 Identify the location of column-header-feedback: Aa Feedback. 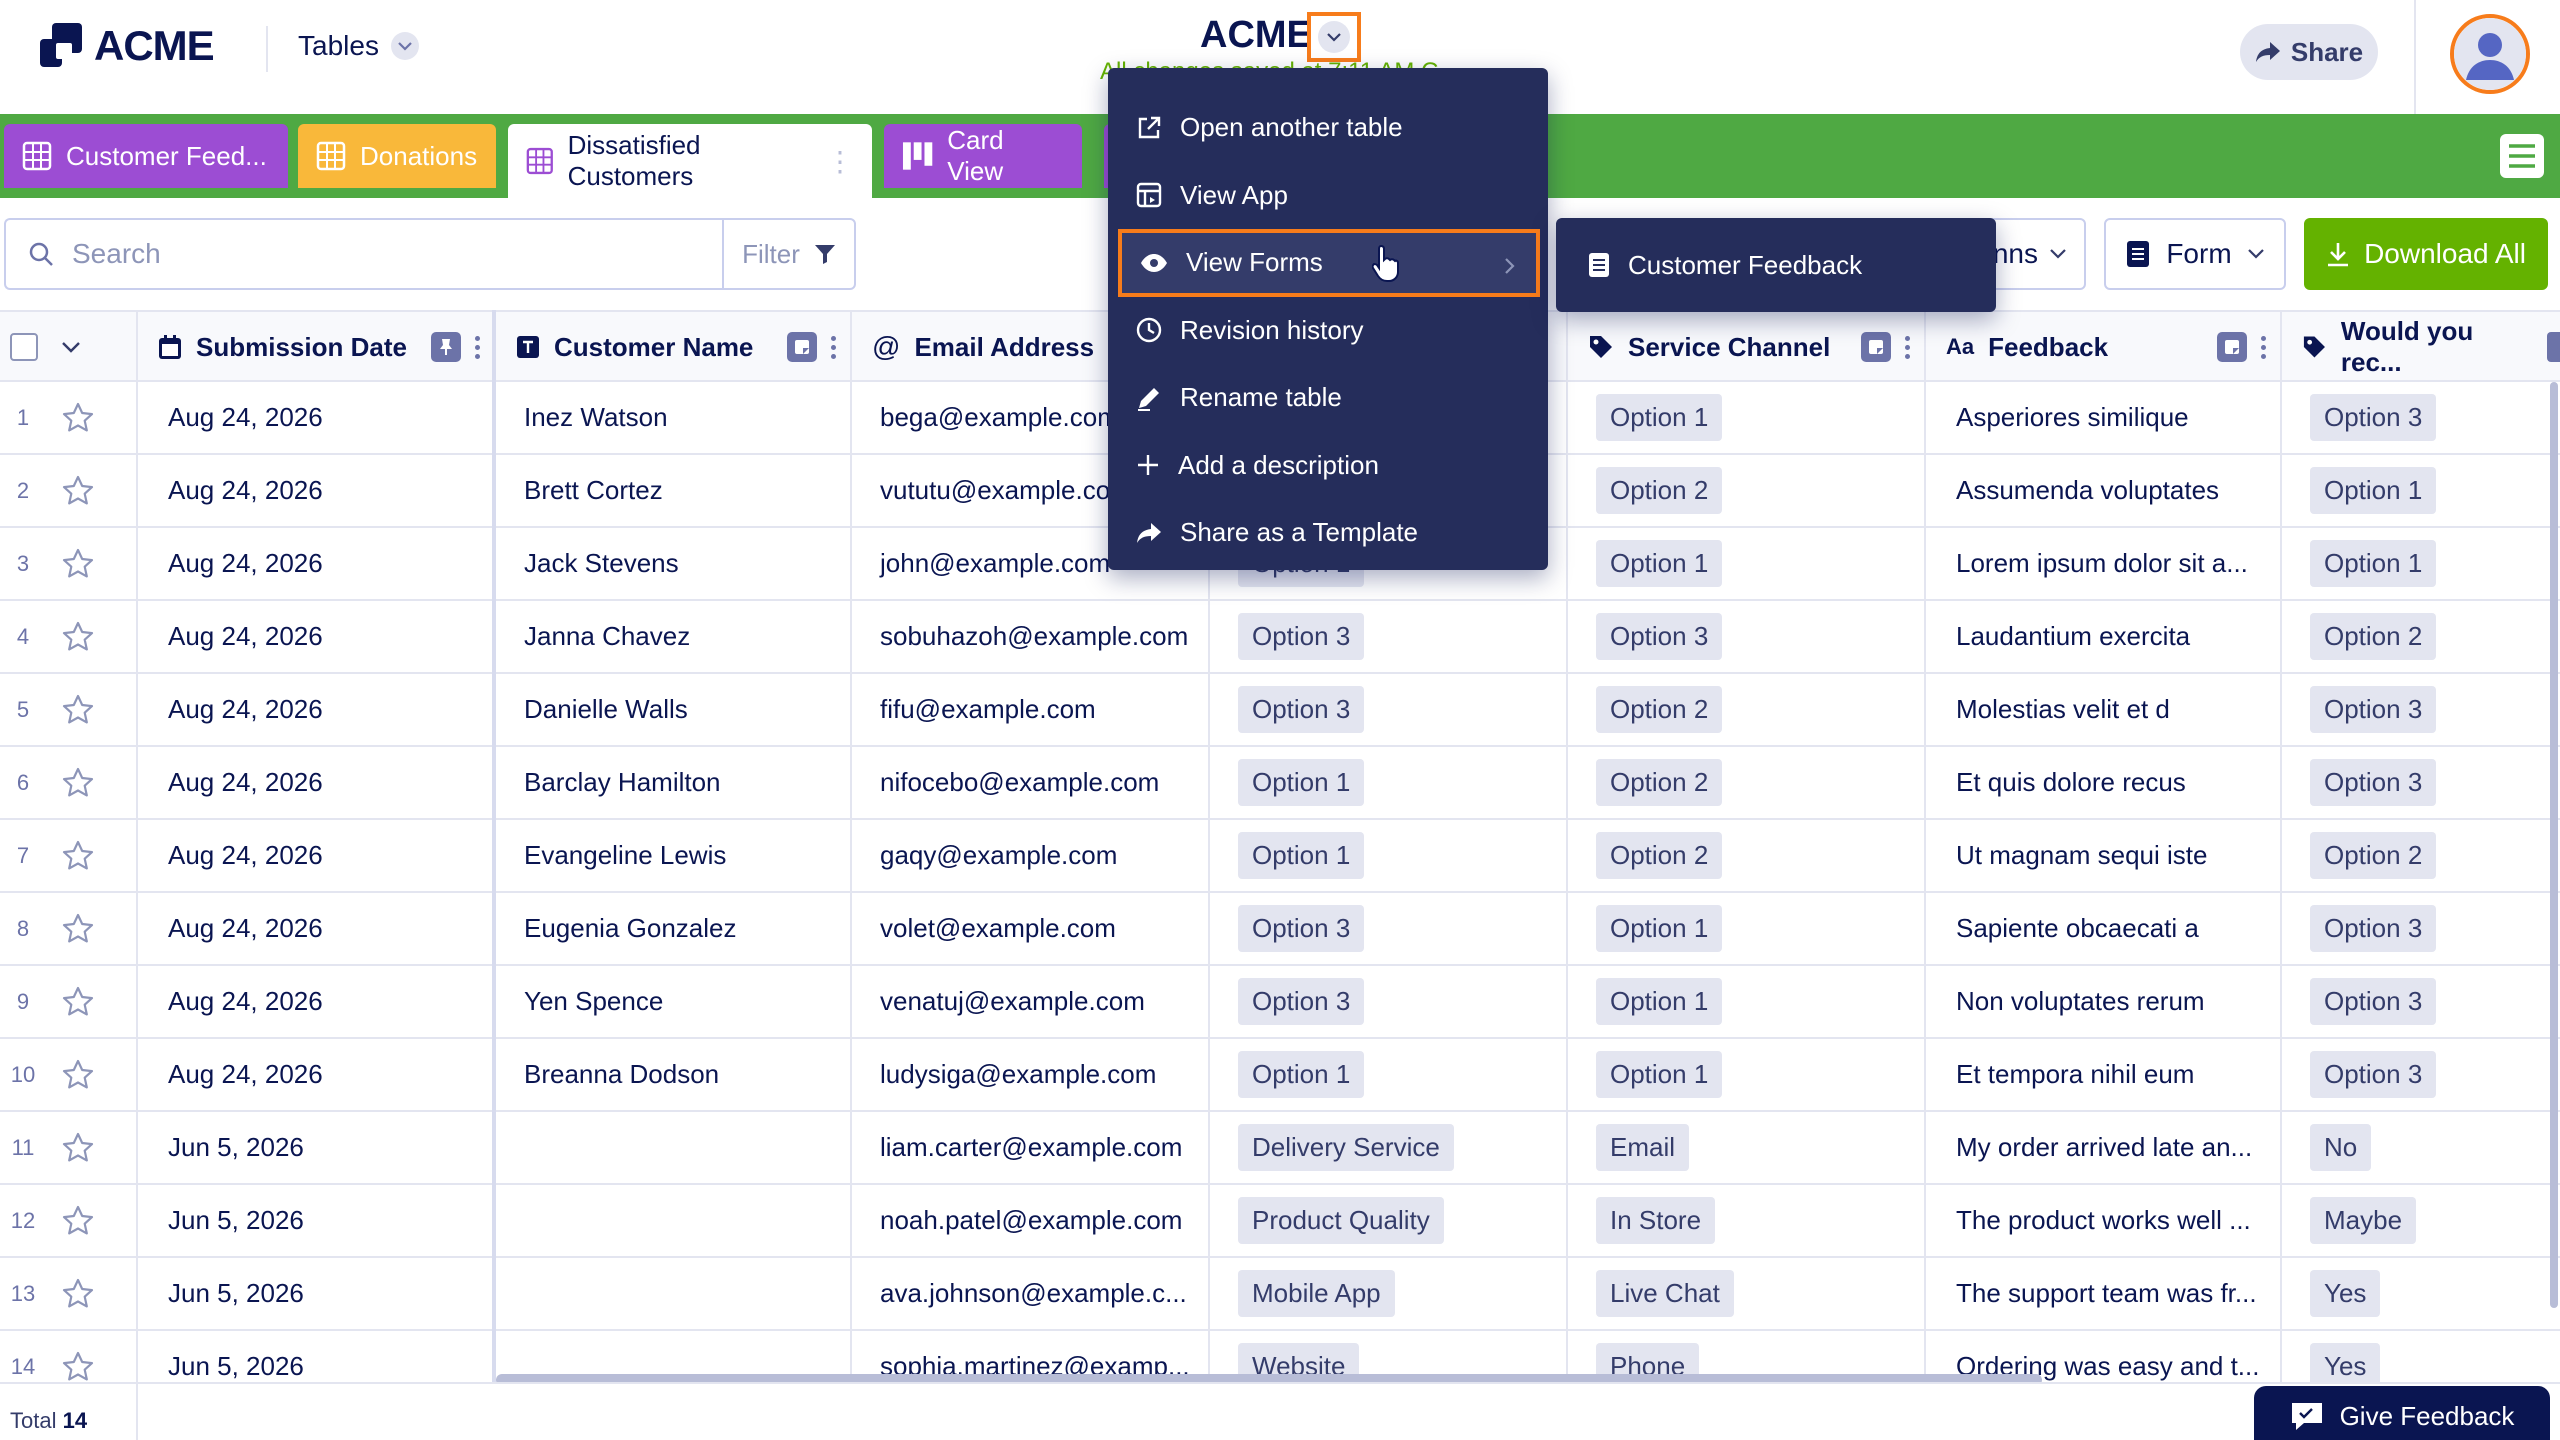
(2104, 347).